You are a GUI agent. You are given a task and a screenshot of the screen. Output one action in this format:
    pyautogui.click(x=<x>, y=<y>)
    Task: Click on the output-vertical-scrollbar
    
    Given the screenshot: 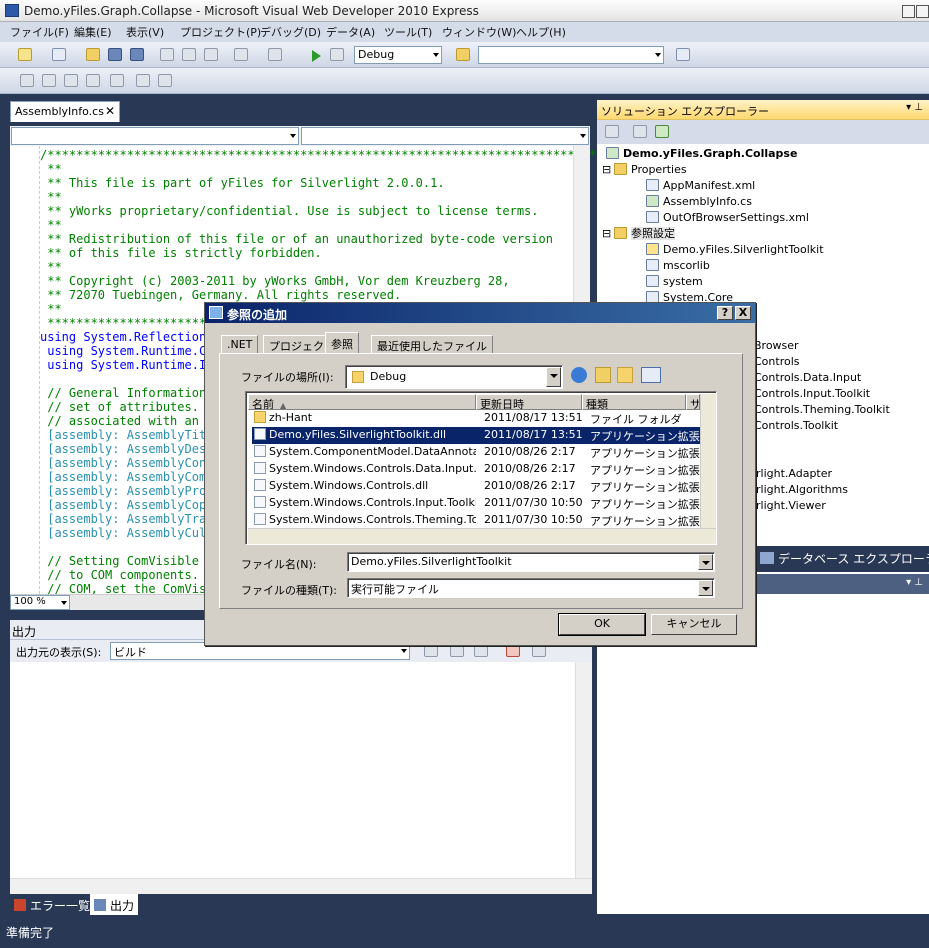 What is the action you would take?
    pyautogui.click(x=583, y=770)
    